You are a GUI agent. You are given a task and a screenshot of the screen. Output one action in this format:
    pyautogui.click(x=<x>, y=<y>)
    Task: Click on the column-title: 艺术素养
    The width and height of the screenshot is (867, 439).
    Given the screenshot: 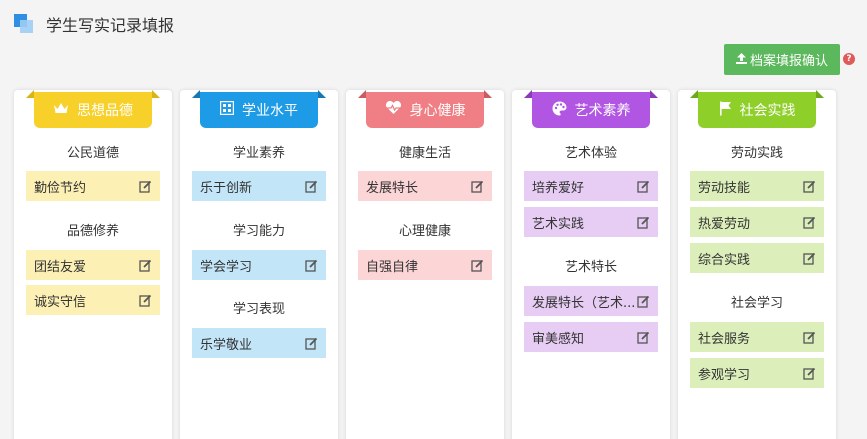 What is the action you would take?
    pyautogui.click(x=602, y=111)
    